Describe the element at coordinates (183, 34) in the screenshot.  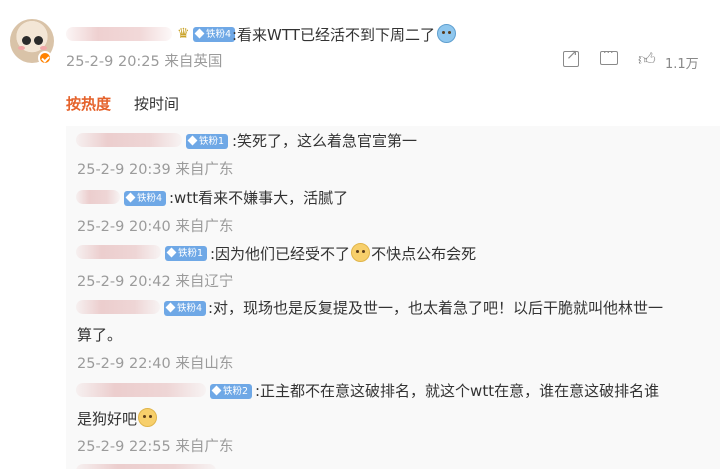
I see `crown-icon: ♛` at that location.